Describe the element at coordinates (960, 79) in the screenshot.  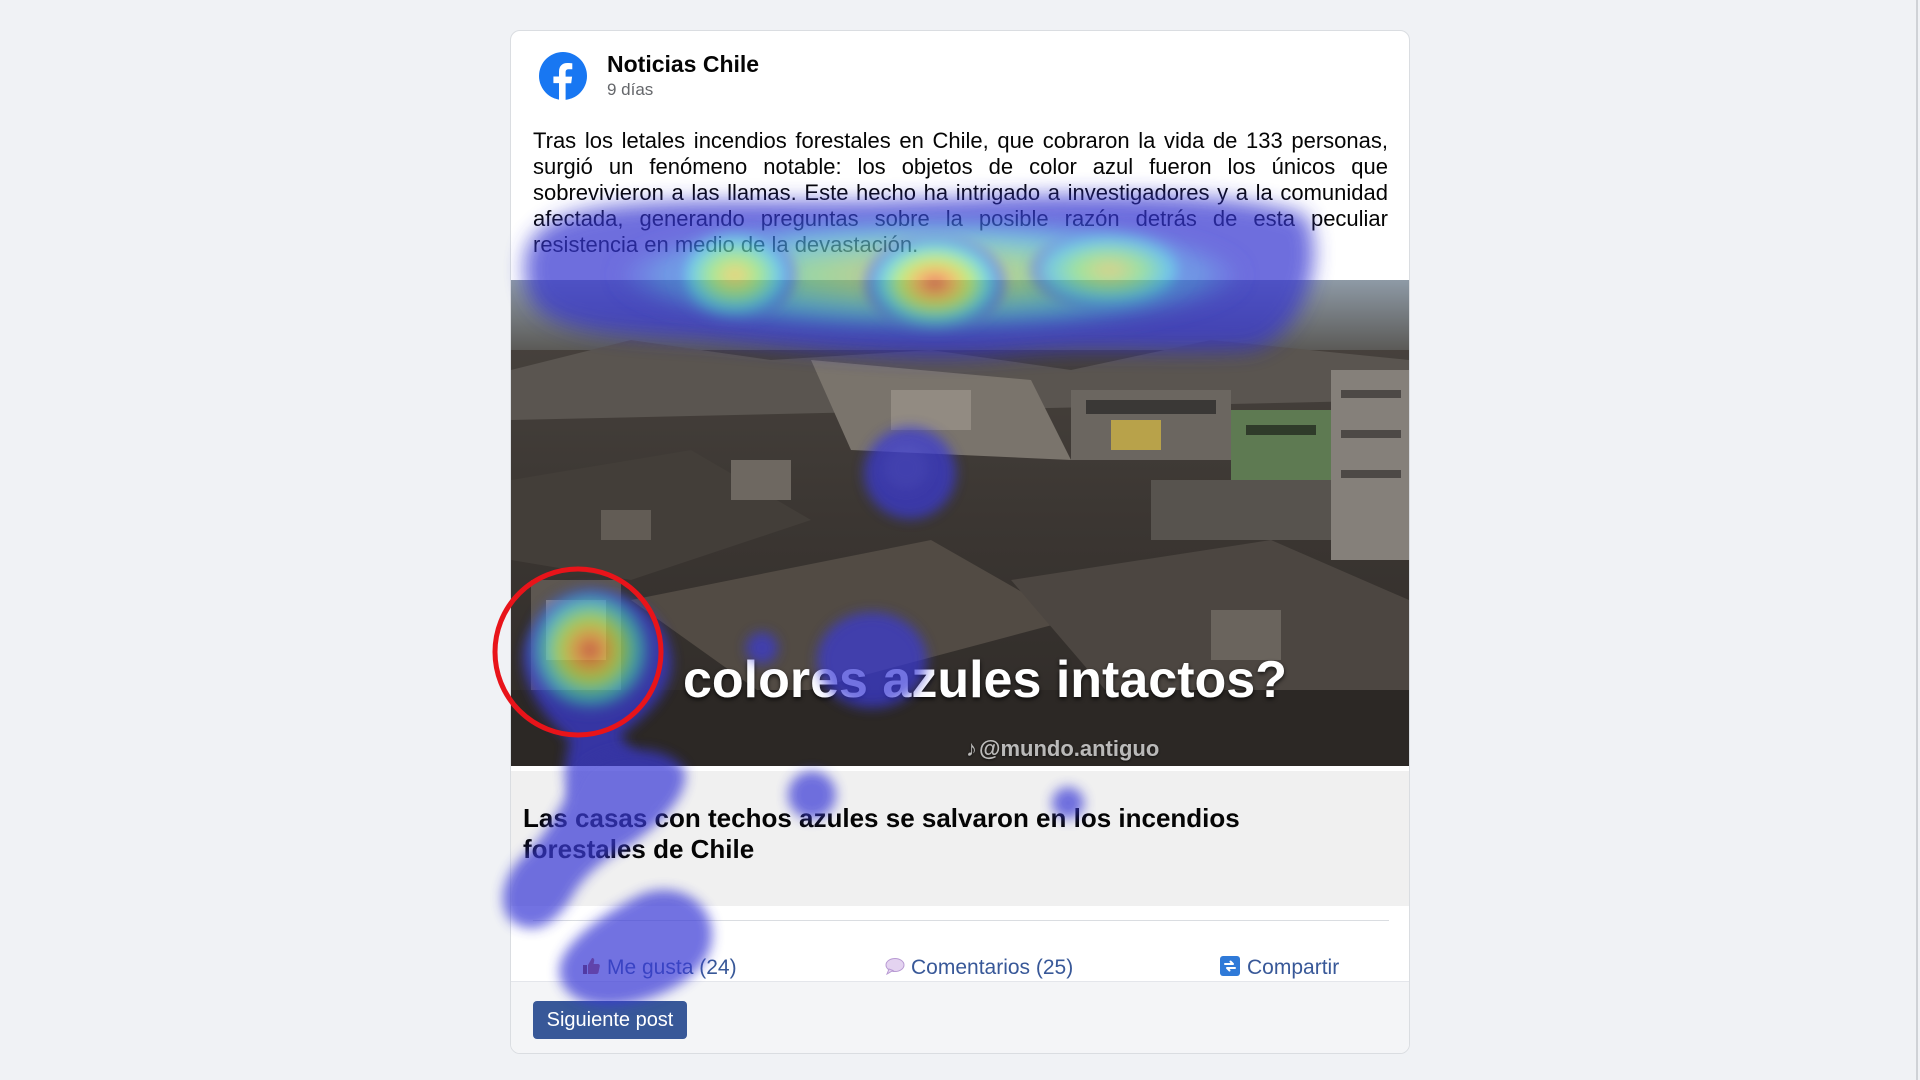
I see `post-header: Noticias Chile 9 días` at that location.